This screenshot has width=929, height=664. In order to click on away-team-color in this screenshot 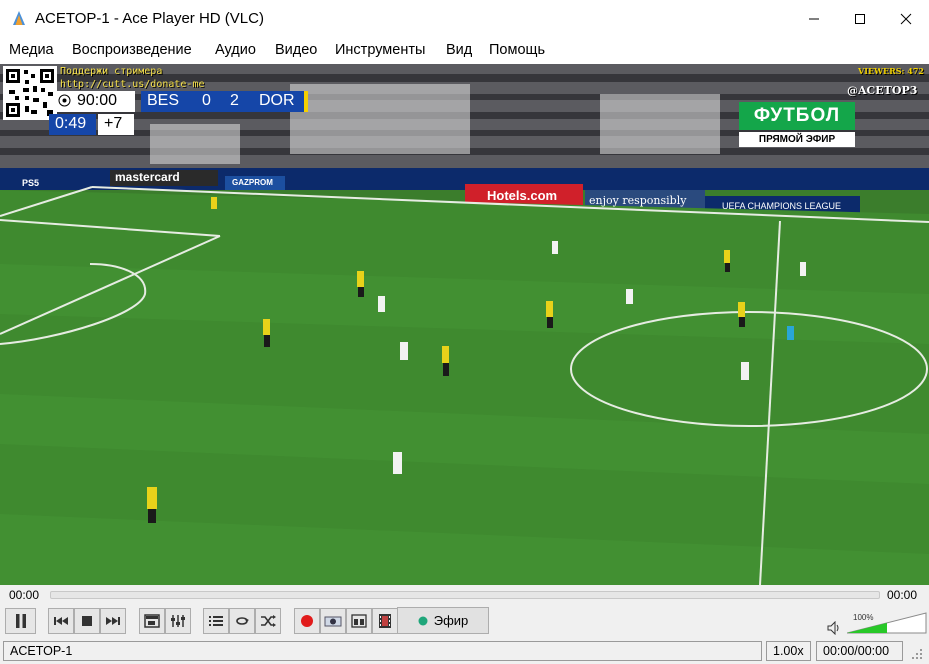, I will do `click(306, 101)`.